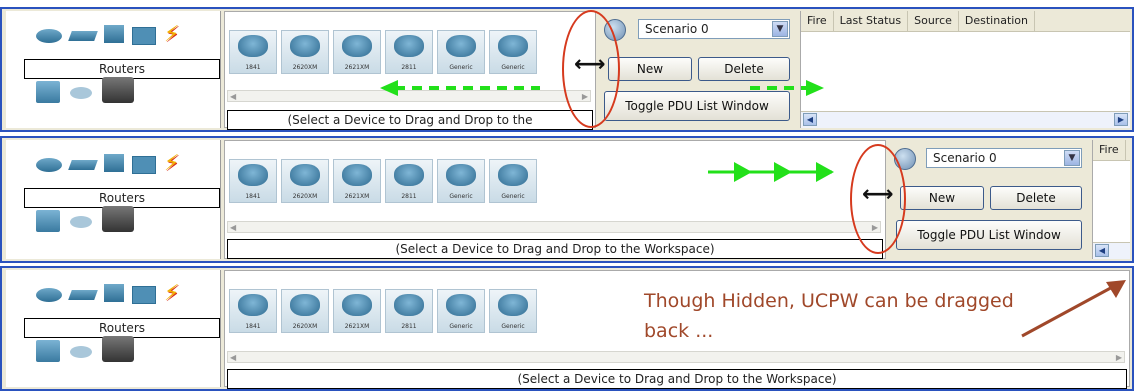 The image size is (1137, 392). I want to click on green-arrow-chain, so click(771, 172).